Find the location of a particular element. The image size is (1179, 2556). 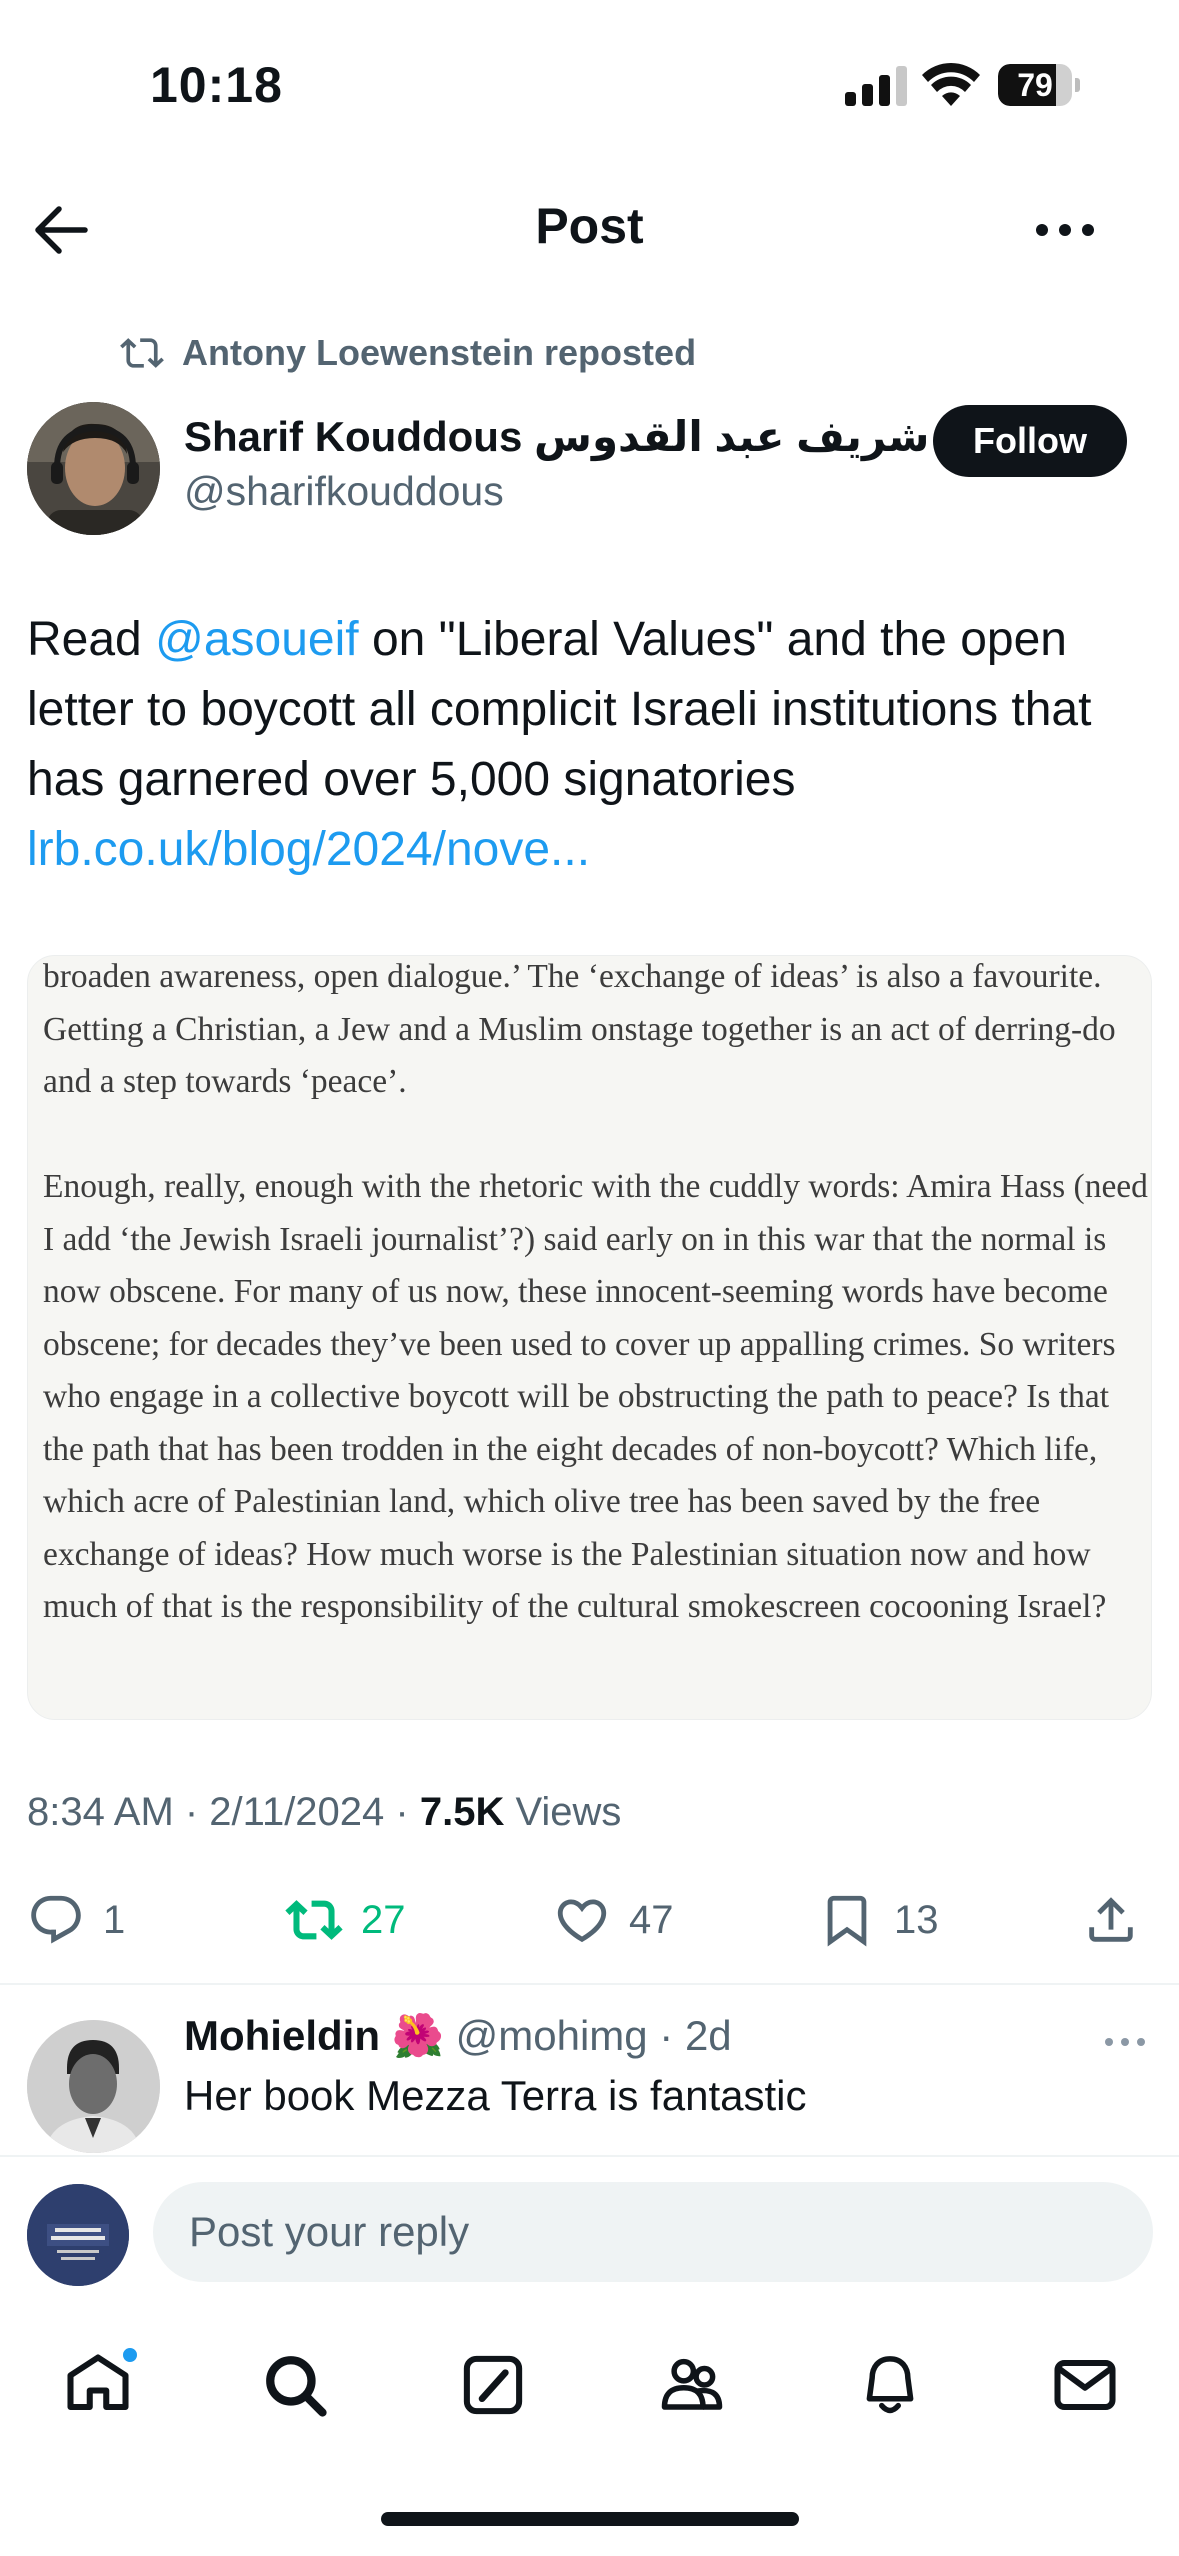

battery-percent: 79 is located at coordinates (1035, 85).